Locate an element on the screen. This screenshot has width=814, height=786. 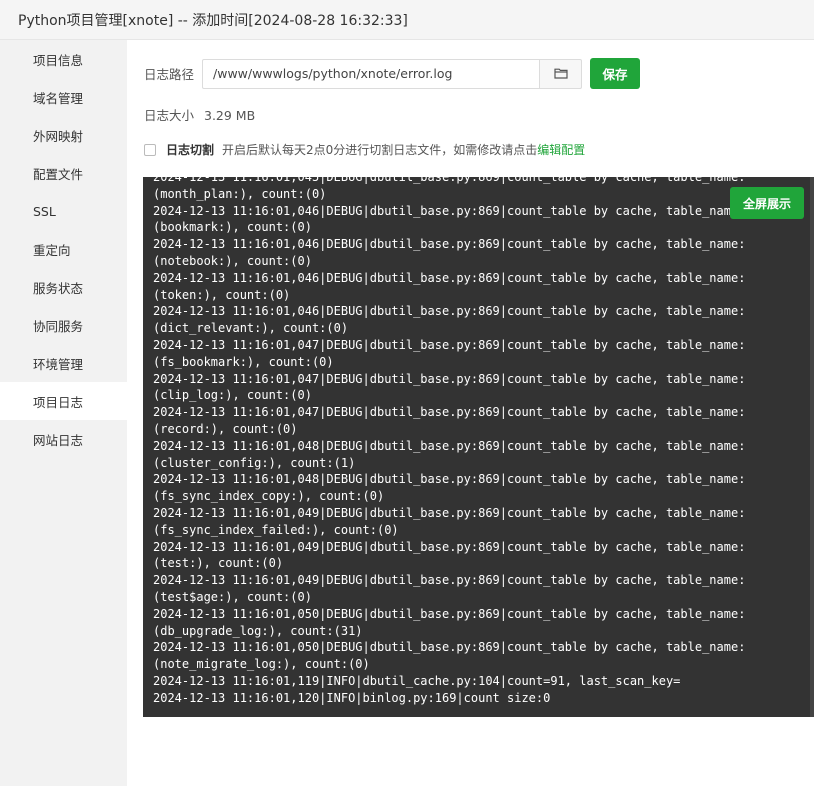
log-cut-description-text: 开启后默认每天2点0分进行切割日志文件，如需修改请点击 is located at coordinates (380, 150).